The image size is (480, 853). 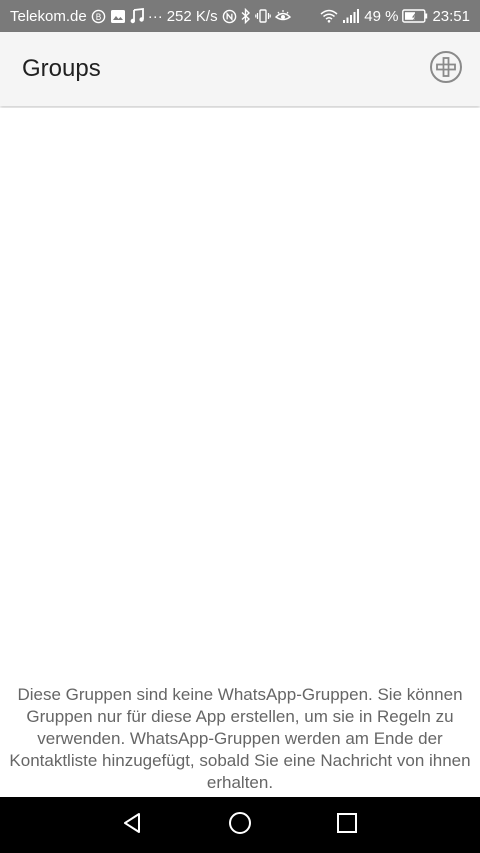 I want to click on battery-percent: 49 %, so click(x=381, y=16).